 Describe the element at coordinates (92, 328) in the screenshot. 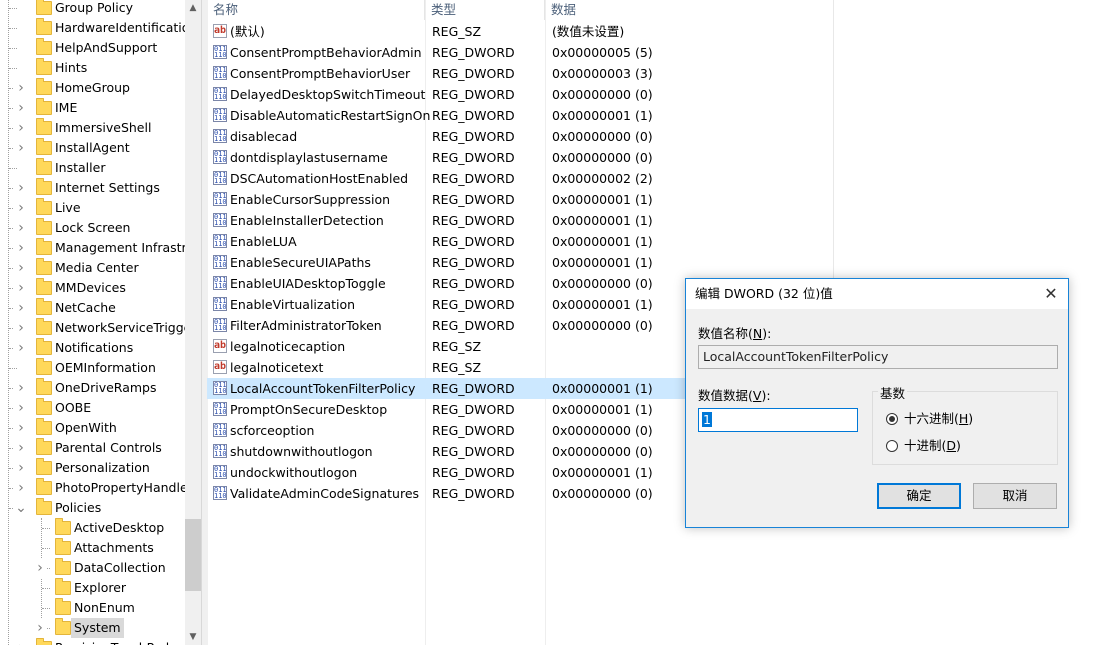

I see `tree-item: › NetworkServiceTriggers` at that location.